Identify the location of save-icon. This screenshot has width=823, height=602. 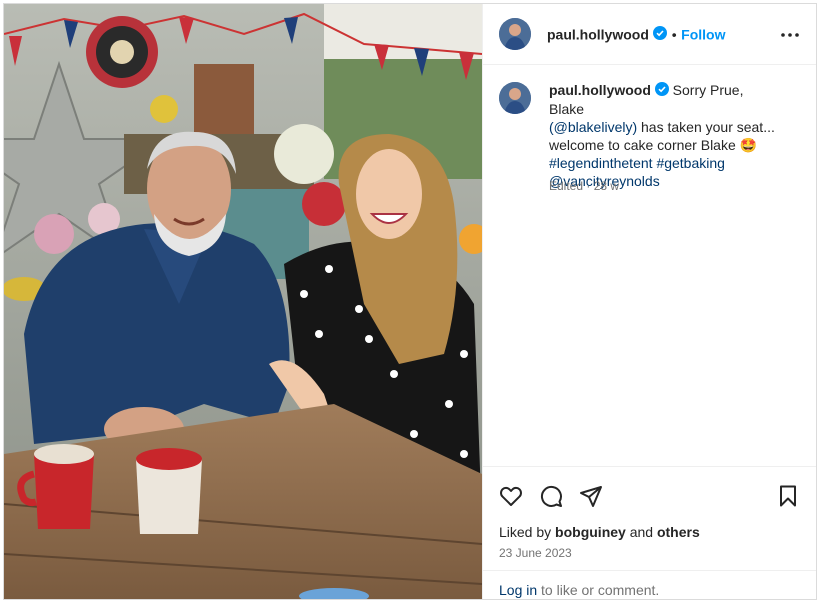
(788, 496).